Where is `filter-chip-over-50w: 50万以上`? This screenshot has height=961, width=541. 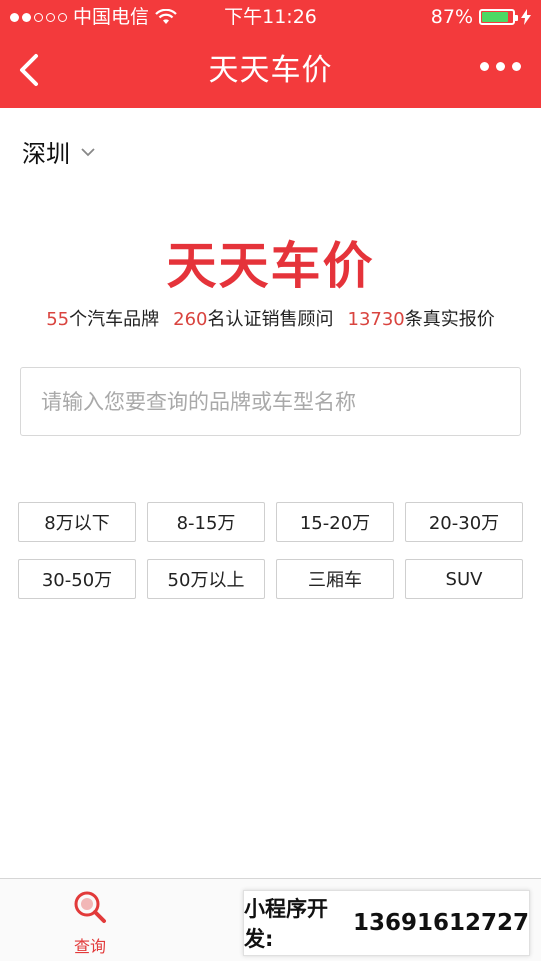 filter-chip-over-50w: 50万以上 is located at coordinates (206, 579).